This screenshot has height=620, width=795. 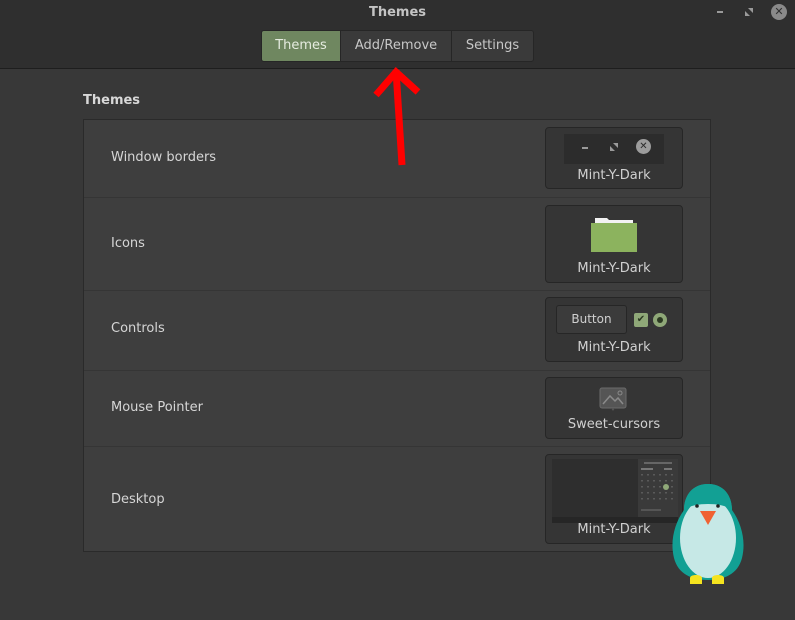 I want to click on row-icons: Icons Mint-Y-Dark, so click(x=397, y=244).